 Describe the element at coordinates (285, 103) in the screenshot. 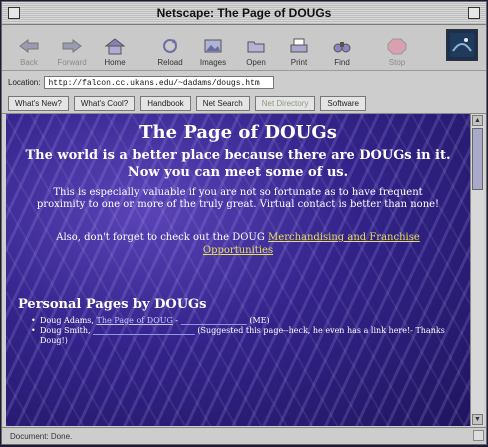

I see `net-directory-button: Net Directory` at that location.